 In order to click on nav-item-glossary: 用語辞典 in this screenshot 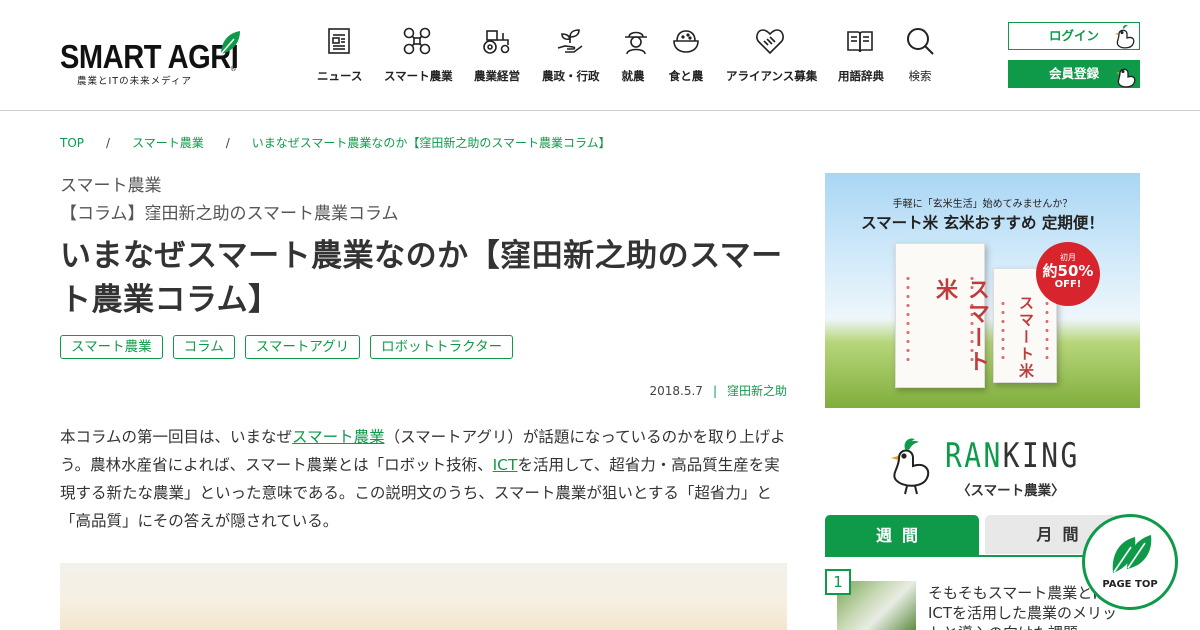, I will do `click(861, 57)`.